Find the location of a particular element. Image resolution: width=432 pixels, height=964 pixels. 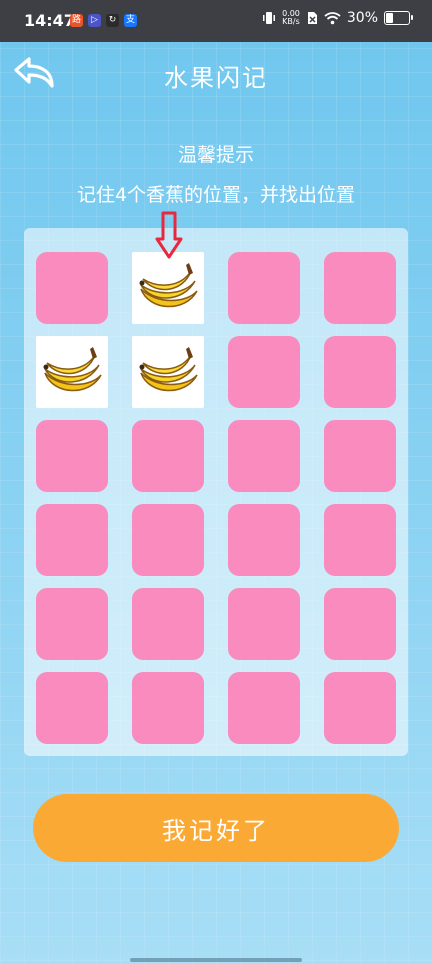

net-speed: 0.00 KB/s is located at coordinates (291, 18).